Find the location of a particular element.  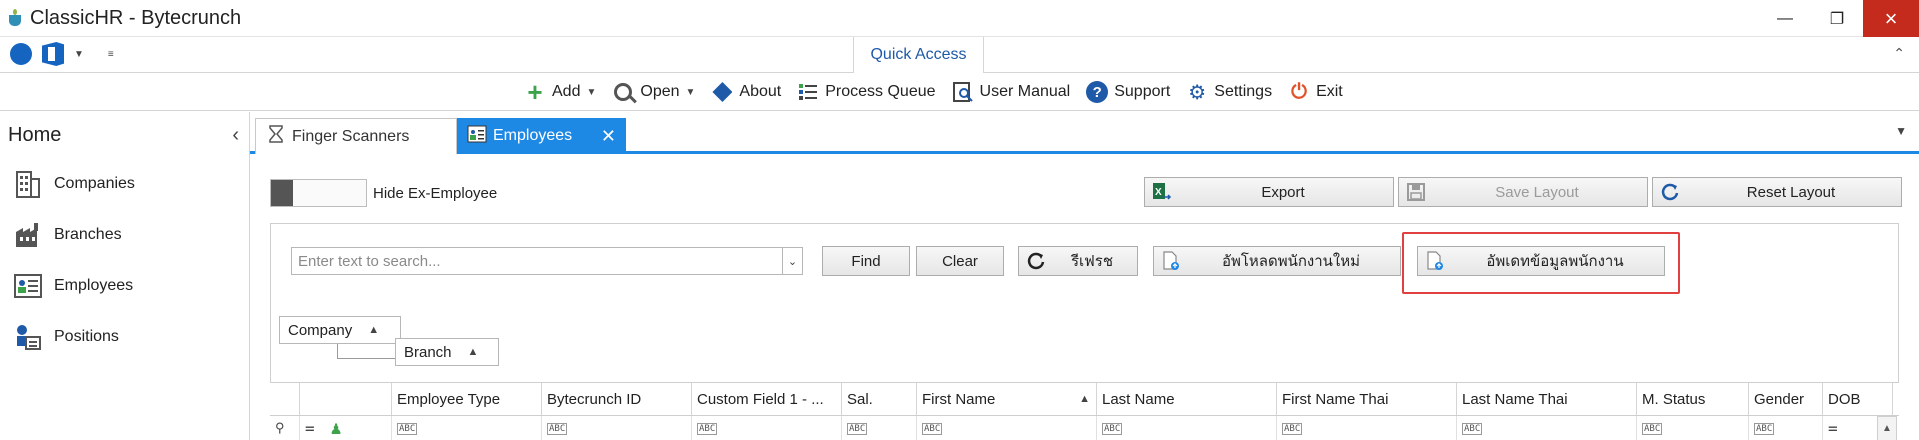

factory-icon is located at coordinates (28, 235).